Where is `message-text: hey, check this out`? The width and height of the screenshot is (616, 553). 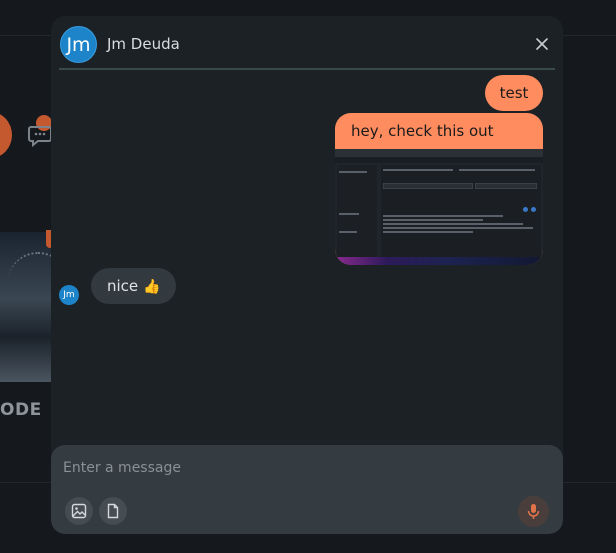
message-text: hey, check this out is located at coordinates (422, 131).